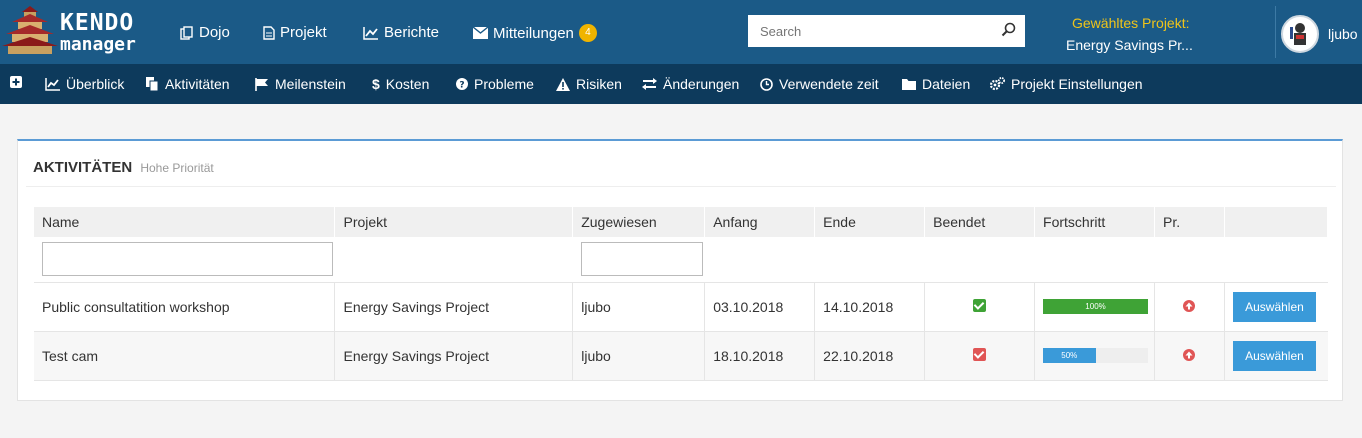 The image size is (1362, 438). I want to click on col-header-prioritaet: Pr., so click(1189, 222).